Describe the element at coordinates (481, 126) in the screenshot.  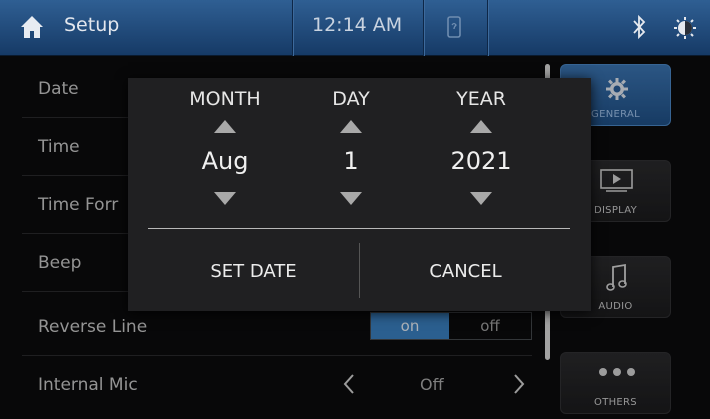
I see `year-up-arrow-icon` at that location.